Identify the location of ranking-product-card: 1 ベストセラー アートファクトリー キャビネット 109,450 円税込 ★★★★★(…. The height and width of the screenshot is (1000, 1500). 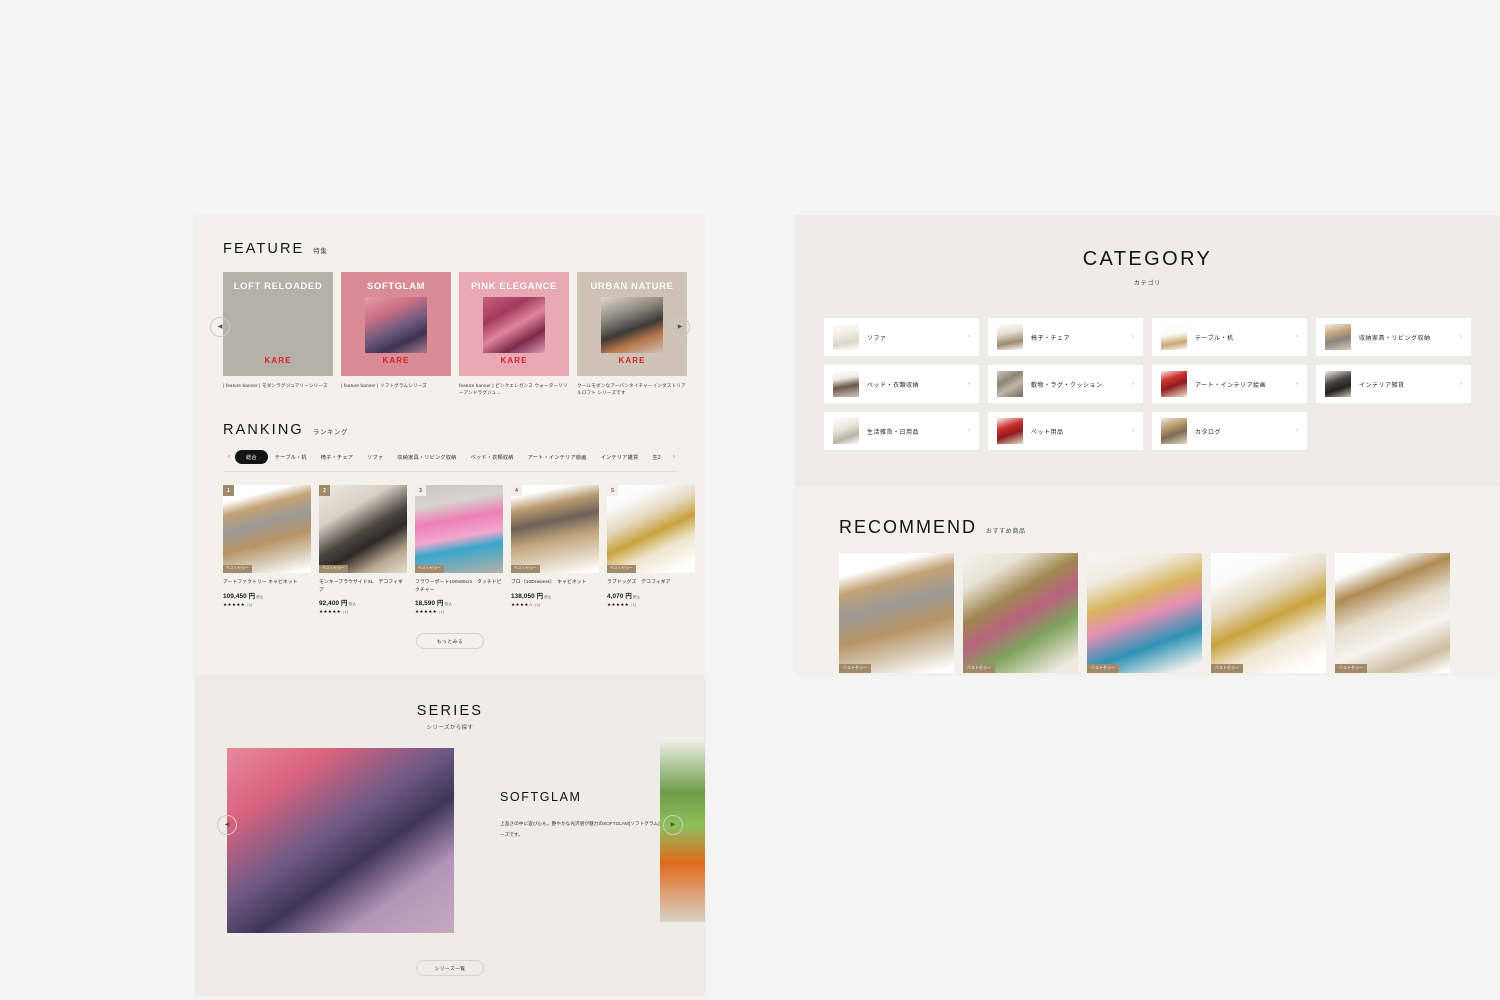
(267, 550).